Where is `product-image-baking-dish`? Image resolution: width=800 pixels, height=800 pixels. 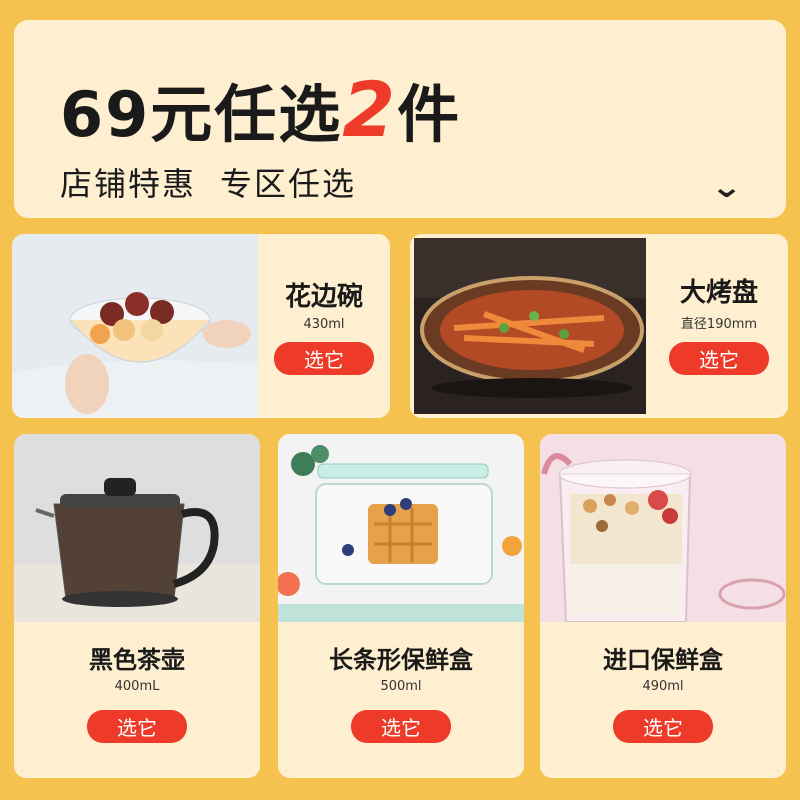
product-image-baking-dish is located at coordinates (530, 326).